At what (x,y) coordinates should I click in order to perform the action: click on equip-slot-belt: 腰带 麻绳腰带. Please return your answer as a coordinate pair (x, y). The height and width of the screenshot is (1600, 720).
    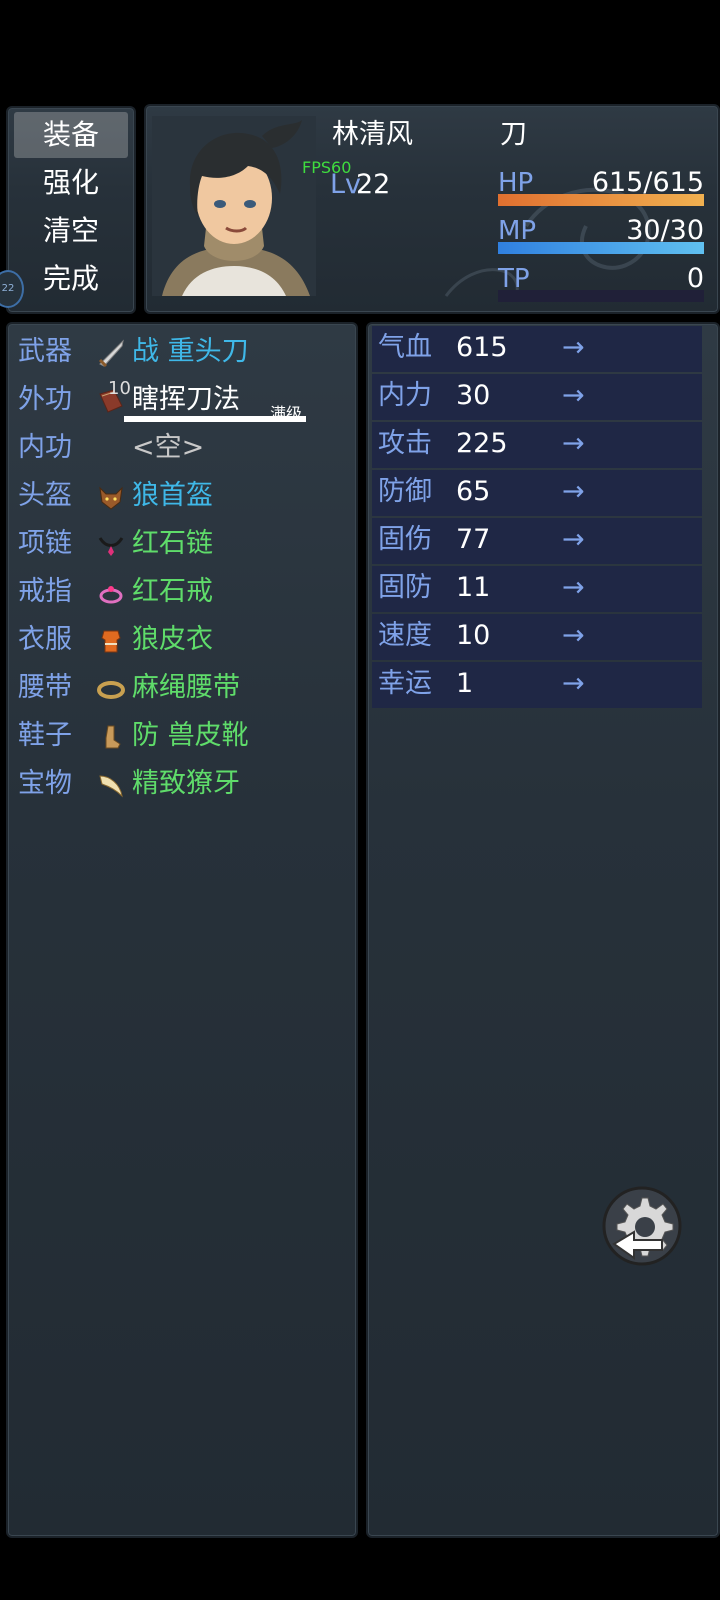
    Looking at the image, I should click on (183, 688).